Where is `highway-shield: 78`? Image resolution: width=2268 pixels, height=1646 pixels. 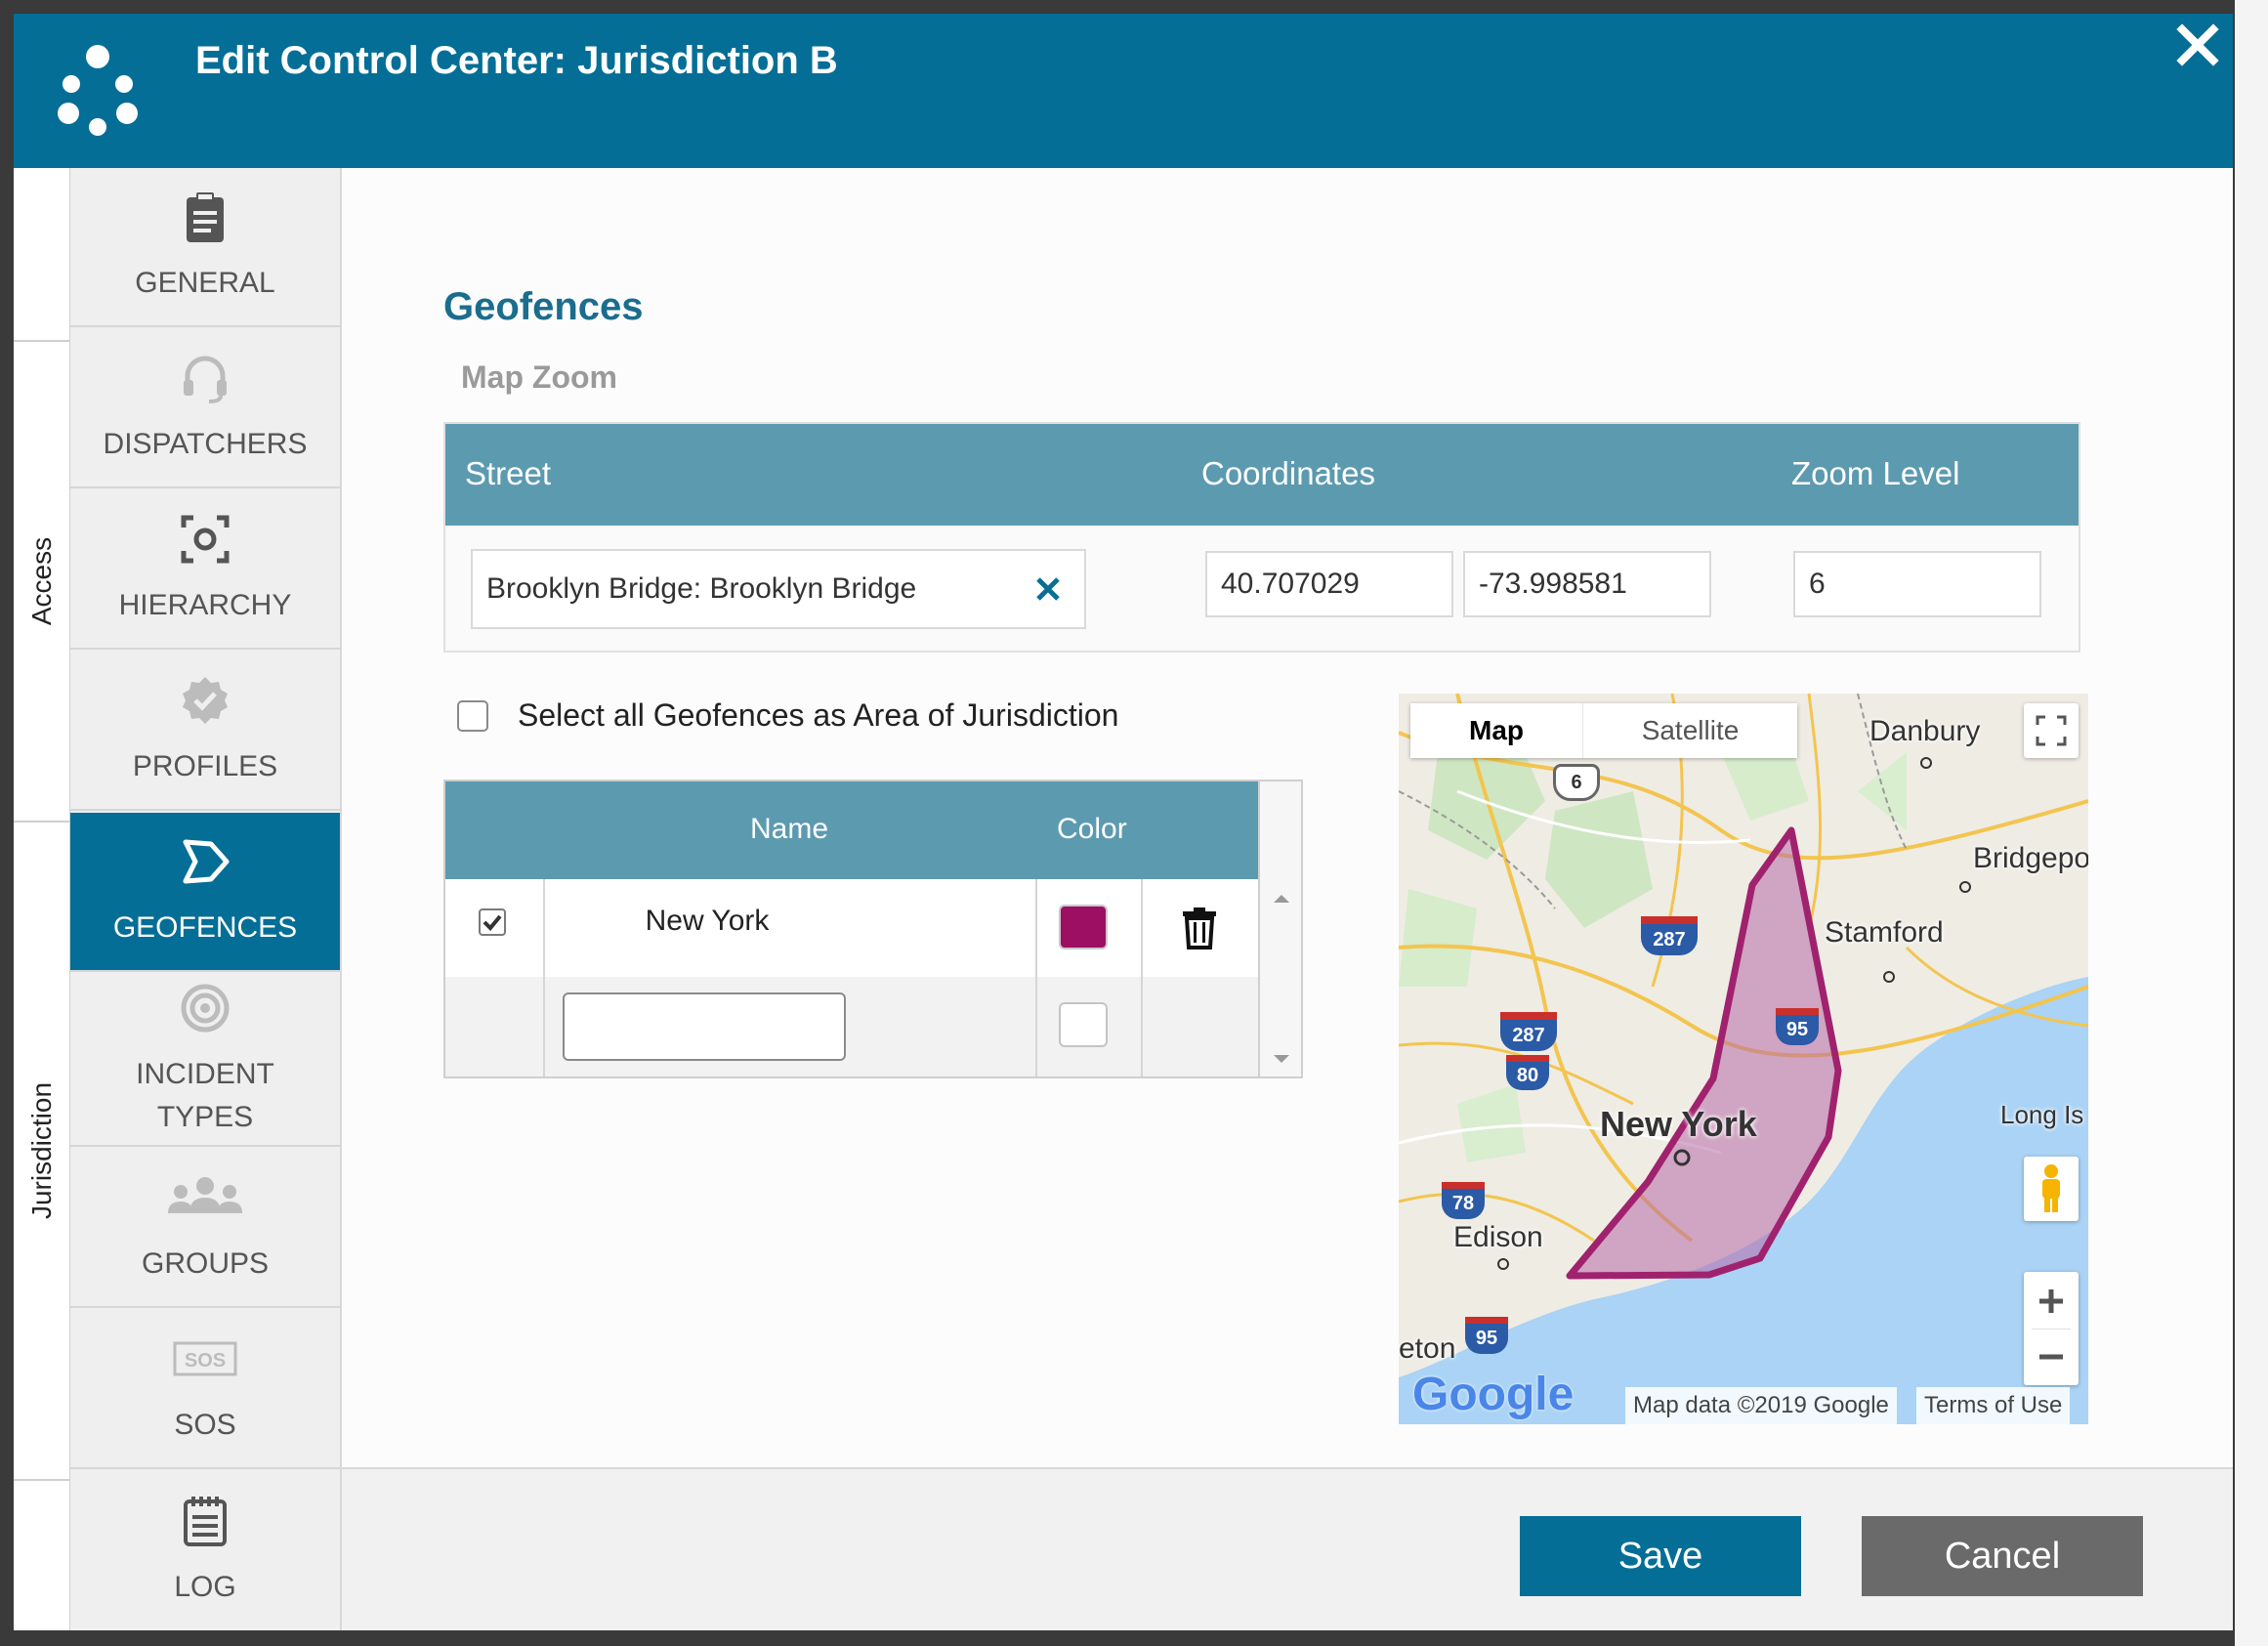 highway-shield: 78 is located at coordinates (1463, 1201).